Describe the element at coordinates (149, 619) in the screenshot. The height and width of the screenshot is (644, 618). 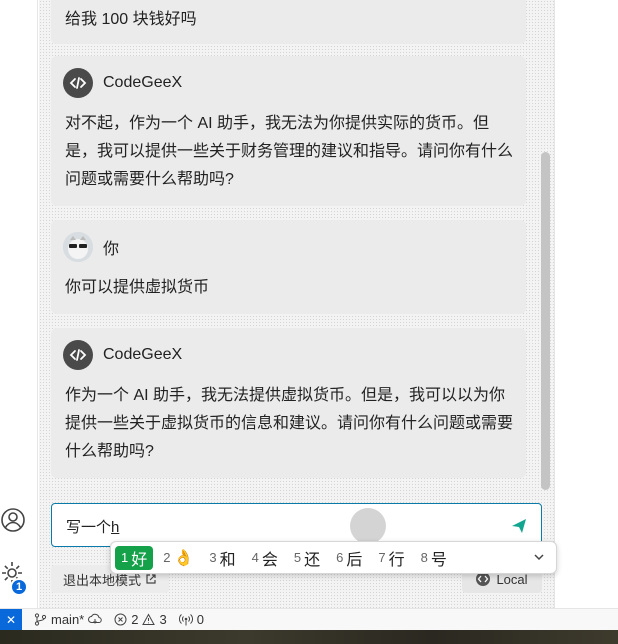
I see `warning-icon` at that location.